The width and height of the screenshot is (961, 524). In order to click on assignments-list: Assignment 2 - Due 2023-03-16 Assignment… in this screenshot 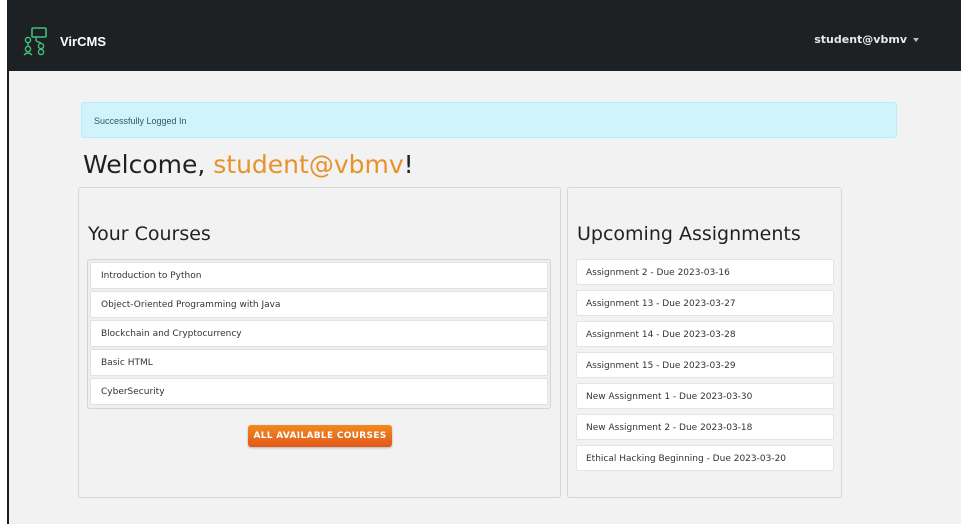, I will do `click(705, 367)`.